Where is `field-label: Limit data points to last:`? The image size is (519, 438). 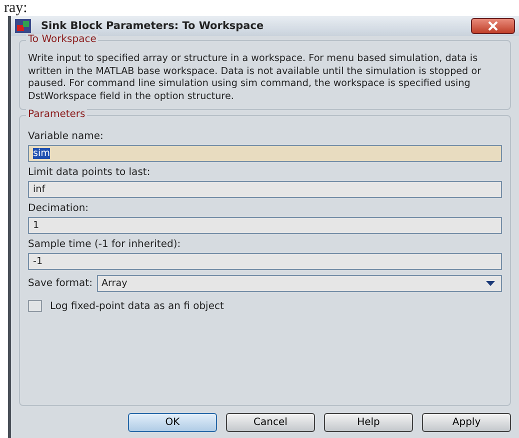
field-label: Limit data points to last: is located at coordinates (90, 172).